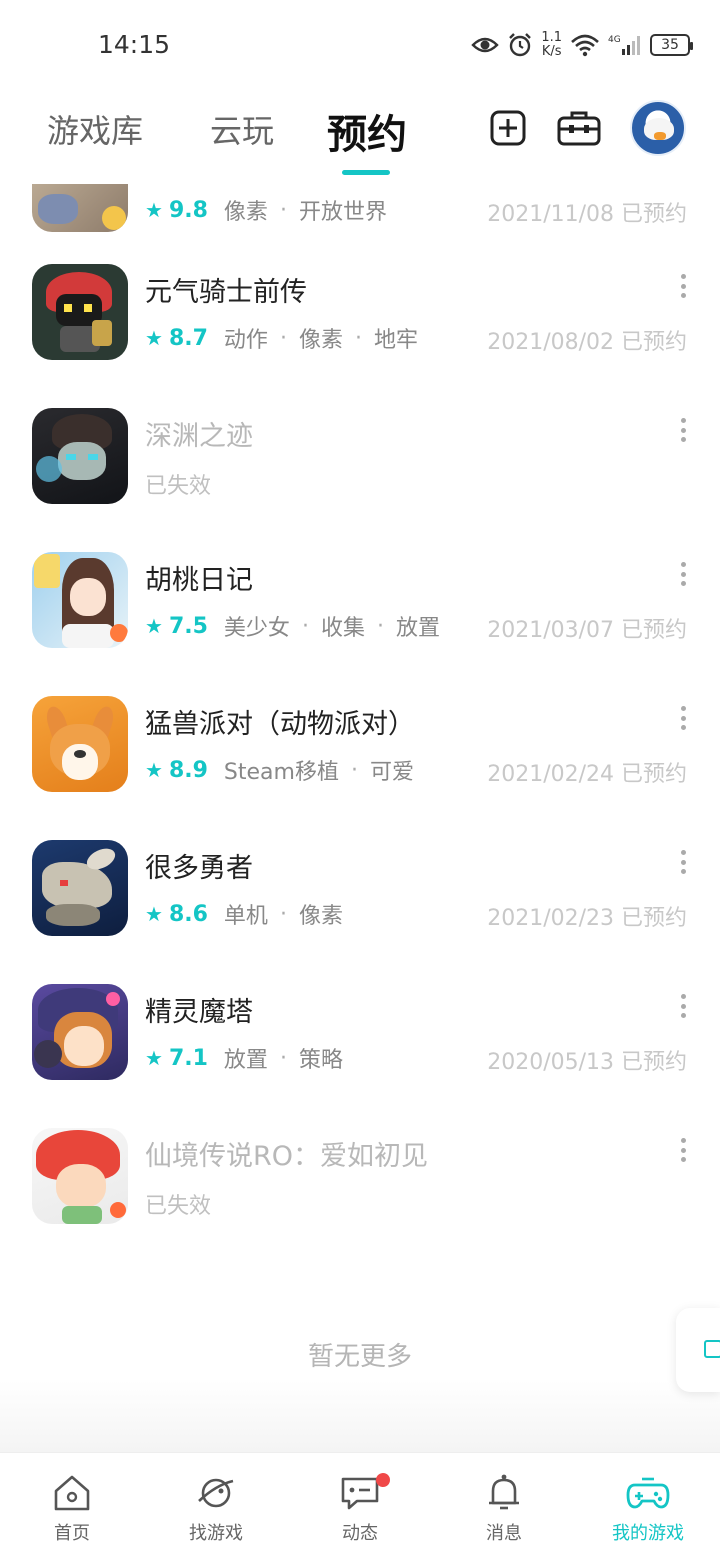 The height and width of the screenshot is (1560, 720). Describe the element at coordinates (360, 1200) in the screenshot. I see `list-item: 仙境传说RO：爱如初见 已失效` at that location.